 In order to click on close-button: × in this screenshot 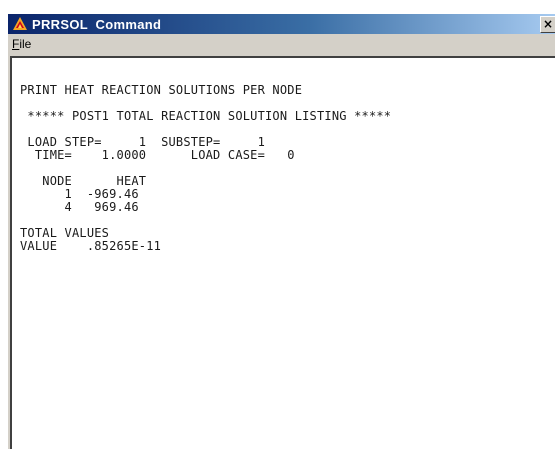, I will do `click(547, 24)`.